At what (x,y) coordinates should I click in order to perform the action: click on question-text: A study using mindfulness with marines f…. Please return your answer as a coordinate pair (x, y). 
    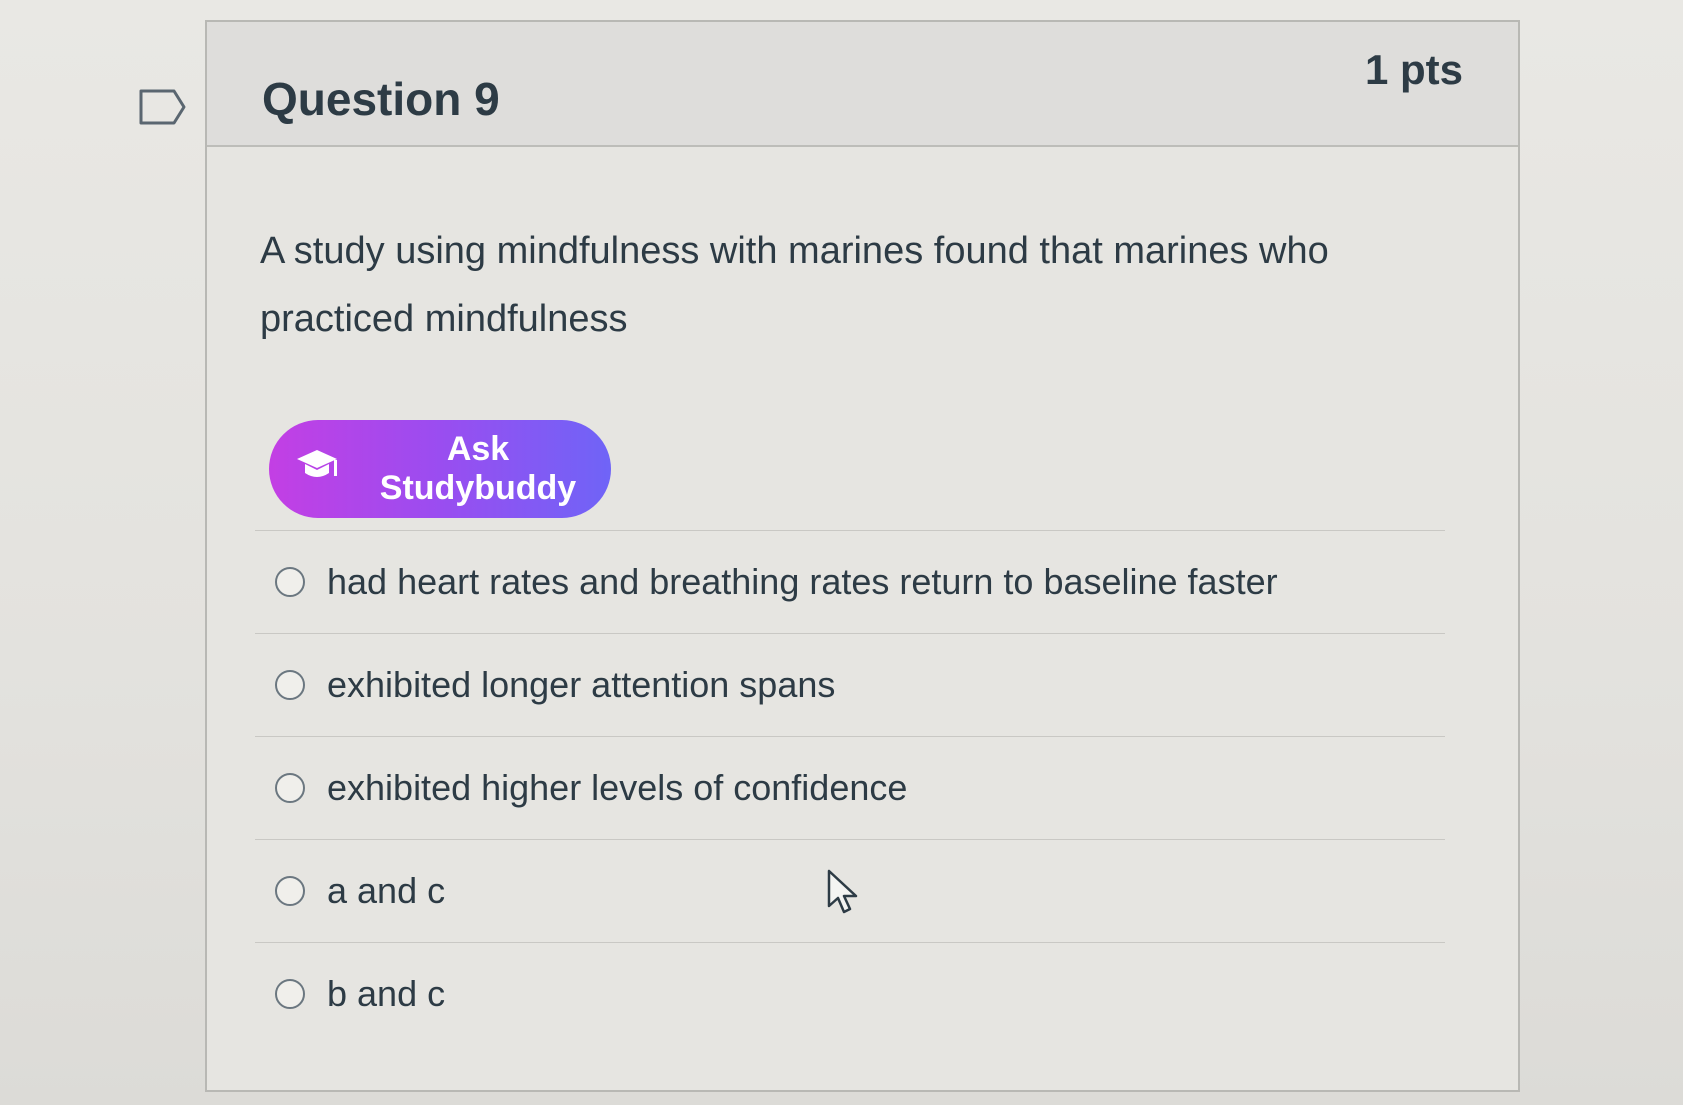
    Looking at the image, I should click on (794, 285).